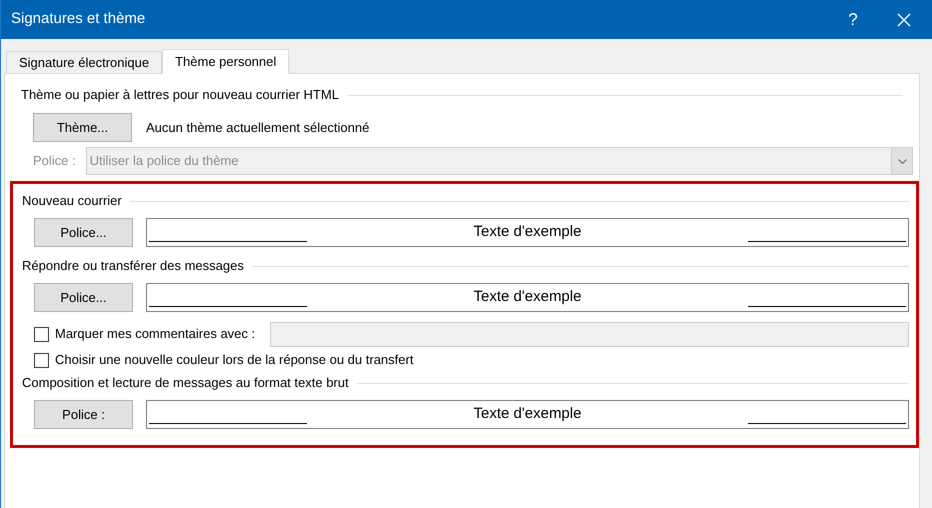 The height and width of the screenshot is (508, 932). What do you see at coordinates (258, 127) in the screenshot?
I see `theme-status: Aucun thème actuellement sélectionné` at bounding box center [258, 127].